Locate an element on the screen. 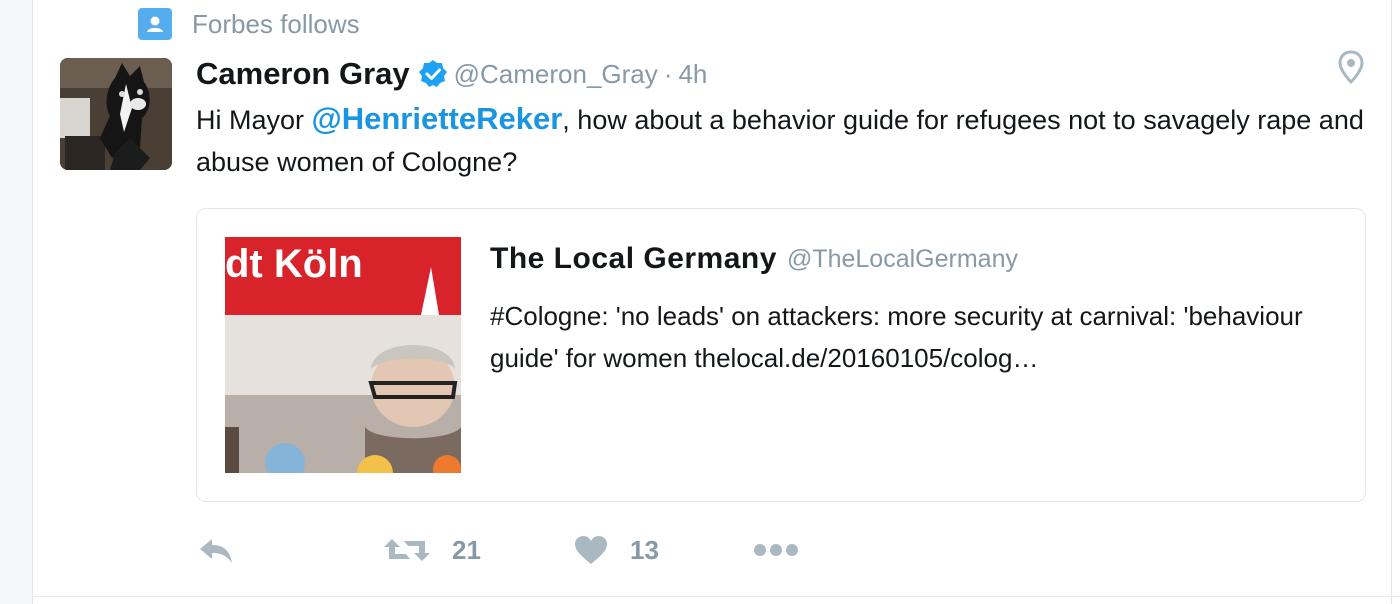  person-icon is located at coordinates (155, 24).